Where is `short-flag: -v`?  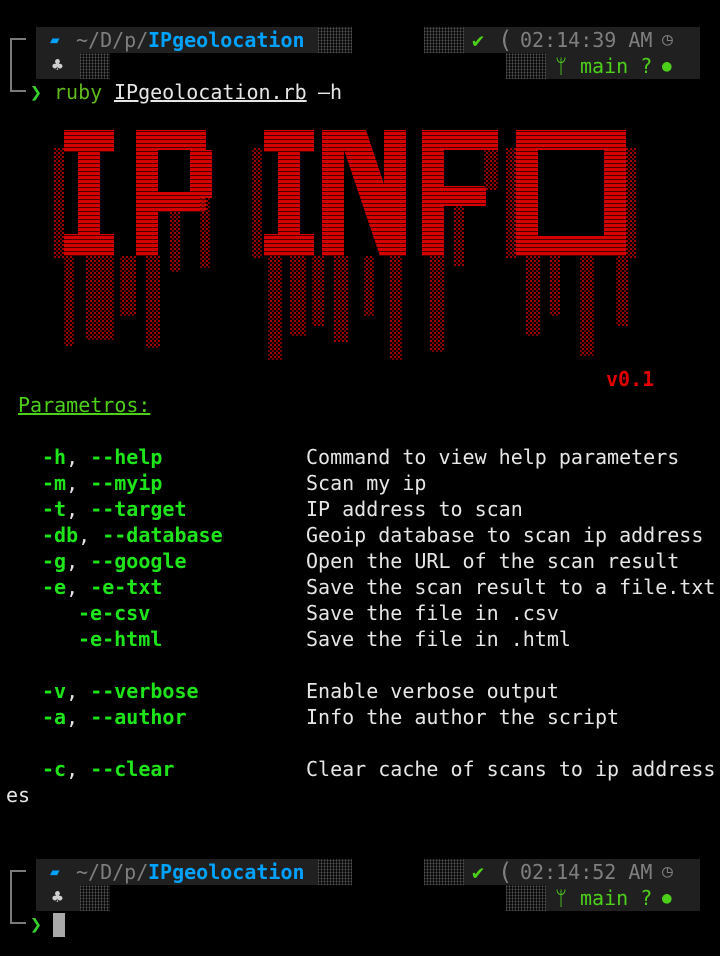
short-flag: -v is located at coordinates (54, 691).